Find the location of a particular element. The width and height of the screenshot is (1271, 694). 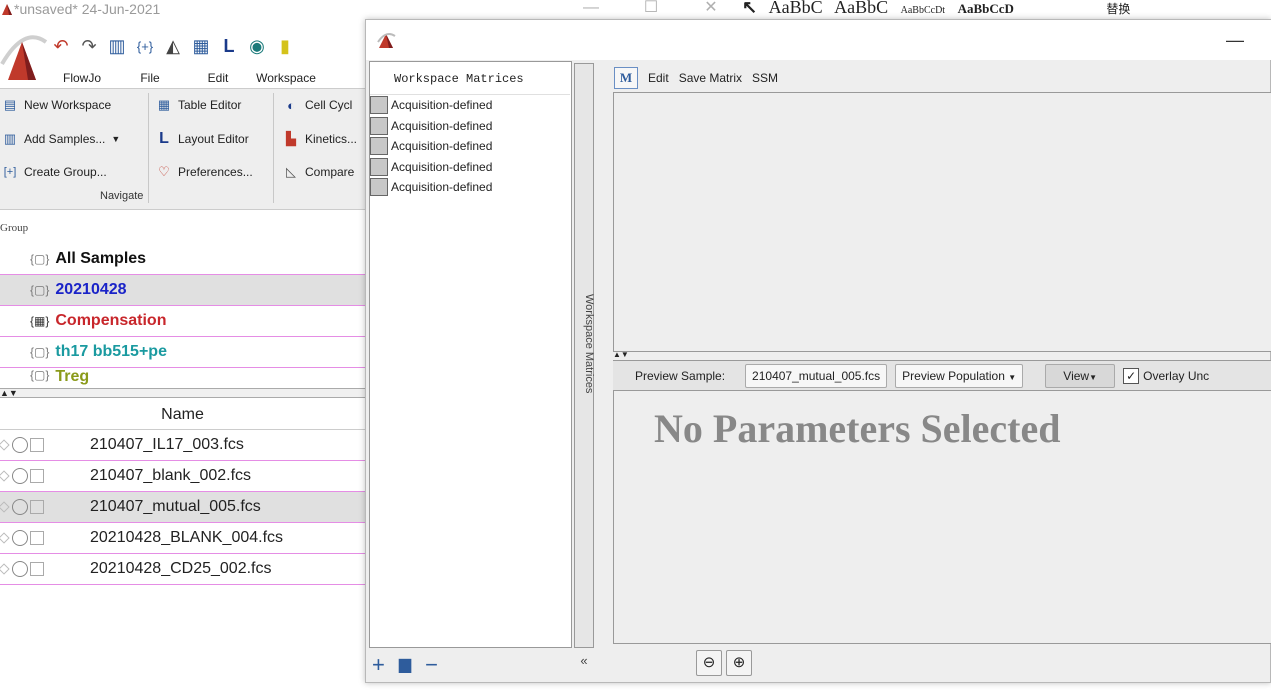

tab-workspace: Workspace is located at coordinates (286, 78).